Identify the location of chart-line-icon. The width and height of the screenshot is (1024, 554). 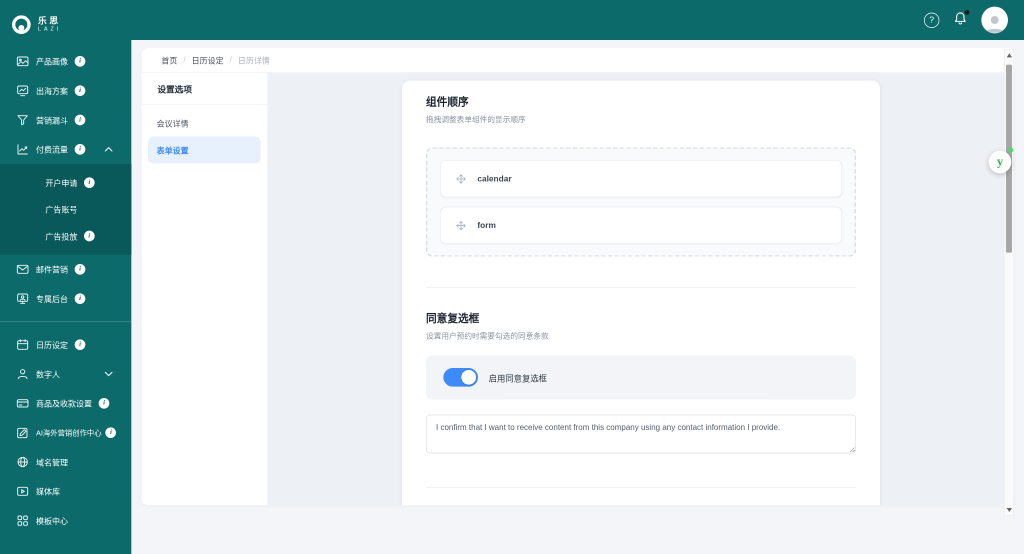
(22, 149).